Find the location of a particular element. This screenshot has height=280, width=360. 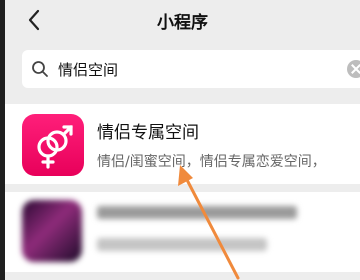

search-input: 情侣空间 is located at coordinates (88, 69).